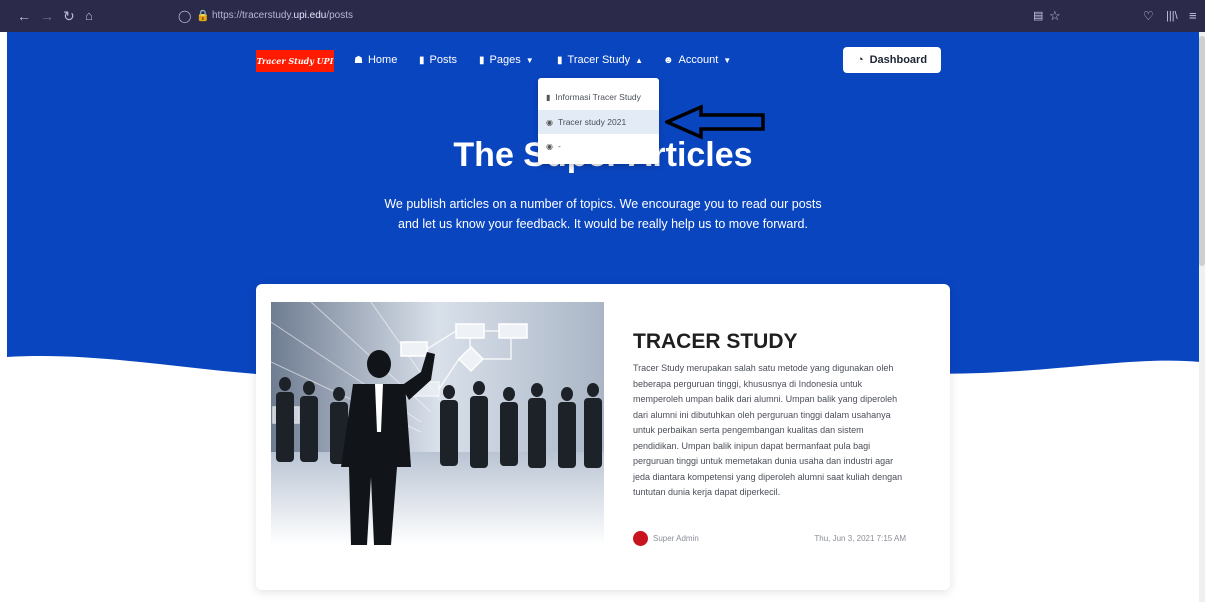  Describe the element at coordinates (715, 122) in the screenshot. I see `annotation-arrow-icon` at that location.